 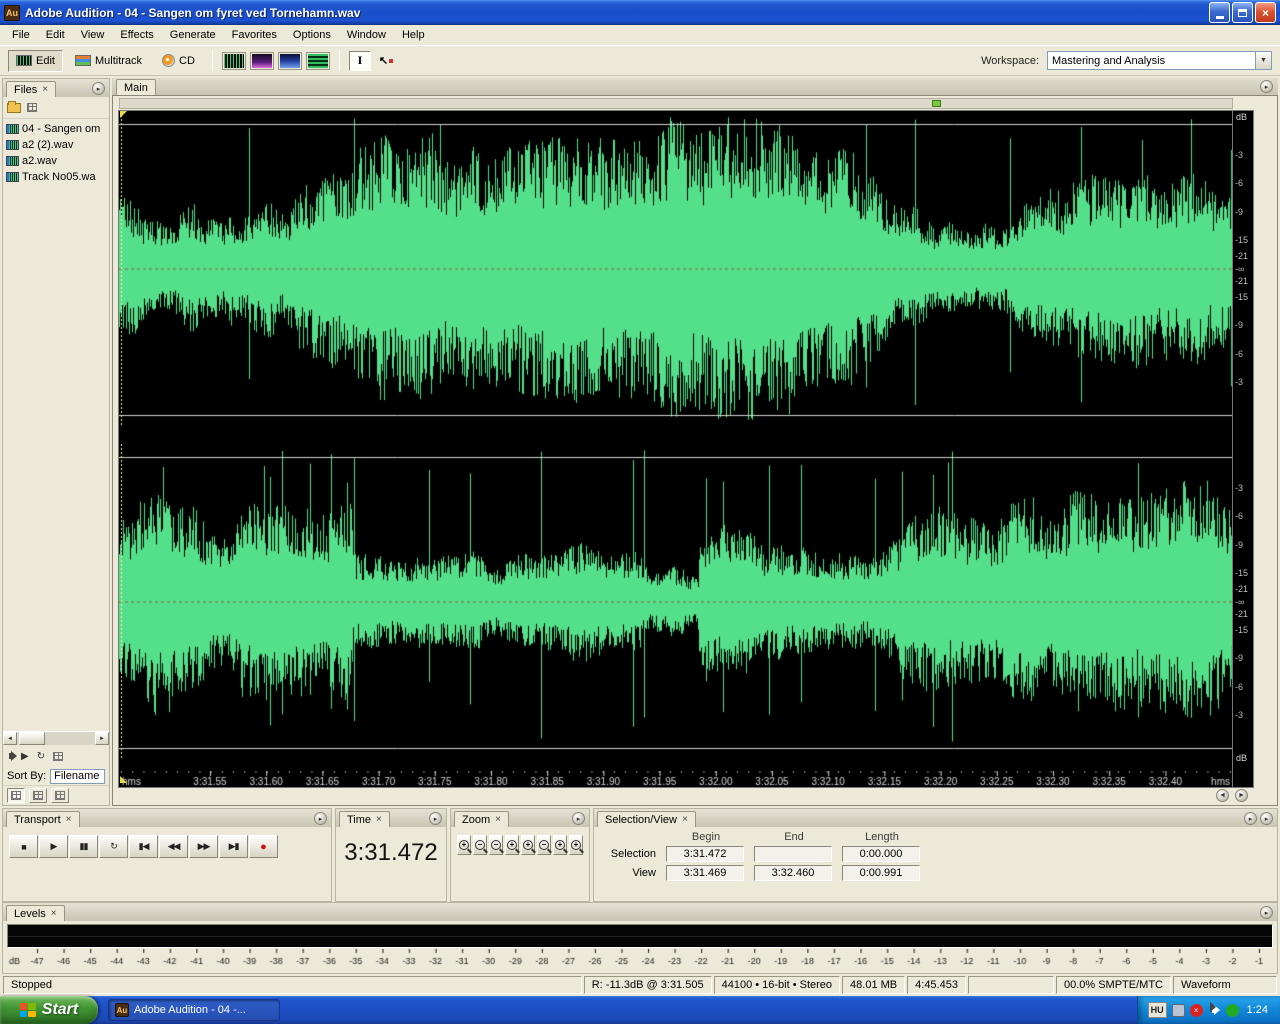 What do you see at coordinates (366, 35) in the screenshot?
I see `menu-item-window: Window` at bounding box center [366, 35].